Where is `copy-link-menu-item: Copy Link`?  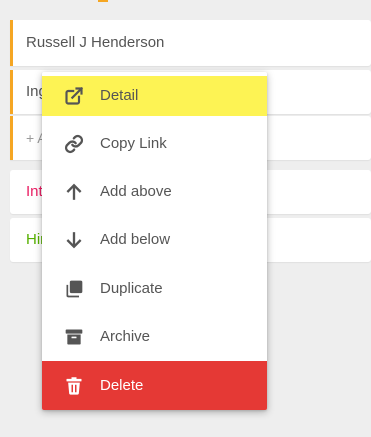 copy-link-menu-item: Copy Link is located at coordinates (154, 144).